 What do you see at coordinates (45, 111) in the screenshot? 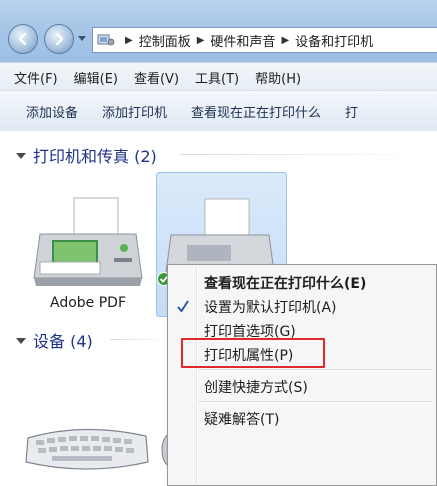
I see `add-device-button: 添加设备` at bounding box center [45, 111].